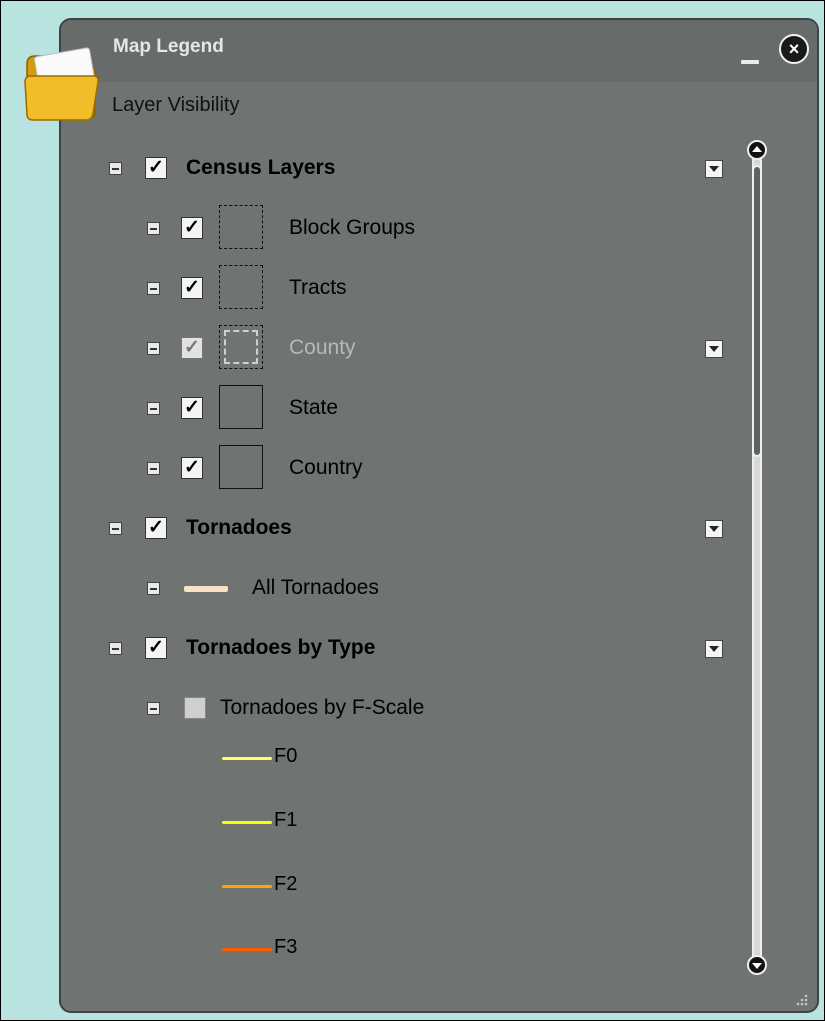 This screenshot has width=825, height=1021. What do you see at coordinates (156, 168) in the screenshot?
I see `checkbox-census-layers: ✓` at bounding box center [156, 168].